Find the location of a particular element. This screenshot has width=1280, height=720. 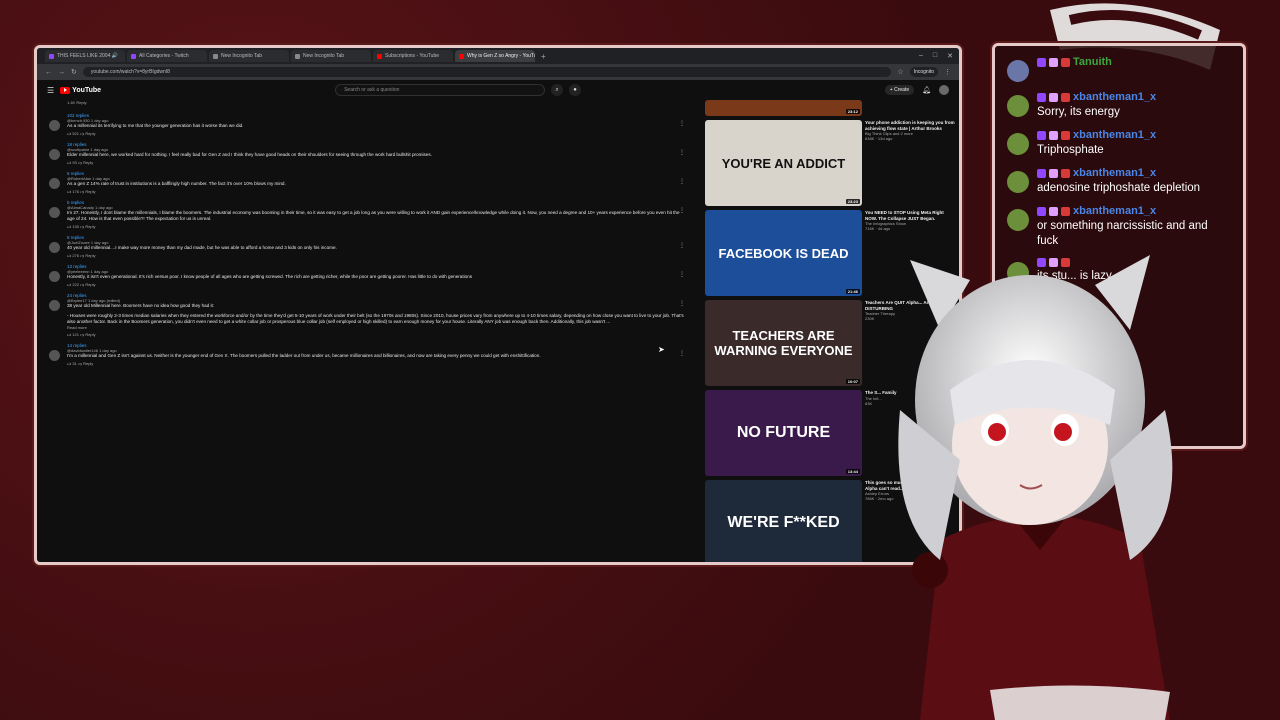

mouse-cursor: ➤ is located at coordinates (661, 349).